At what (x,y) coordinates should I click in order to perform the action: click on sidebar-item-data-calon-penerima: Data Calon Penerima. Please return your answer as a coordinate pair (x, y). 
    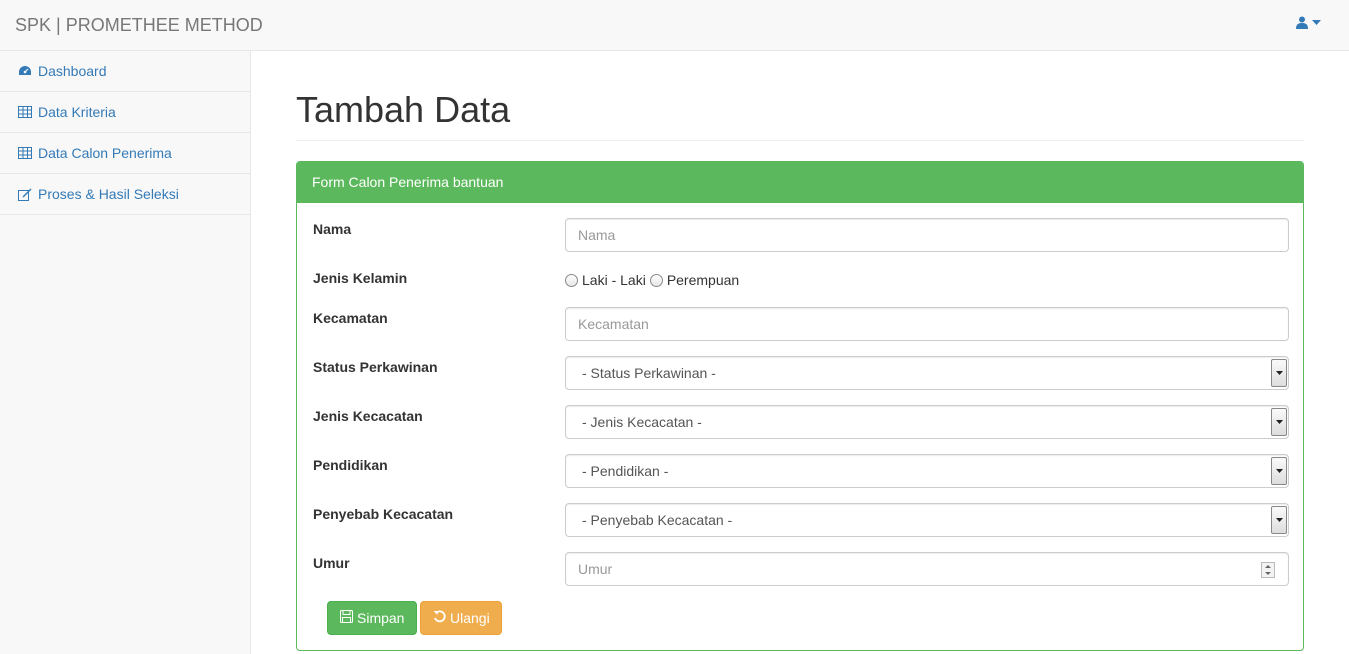
    Looking at the image, I should click on (125, 153).